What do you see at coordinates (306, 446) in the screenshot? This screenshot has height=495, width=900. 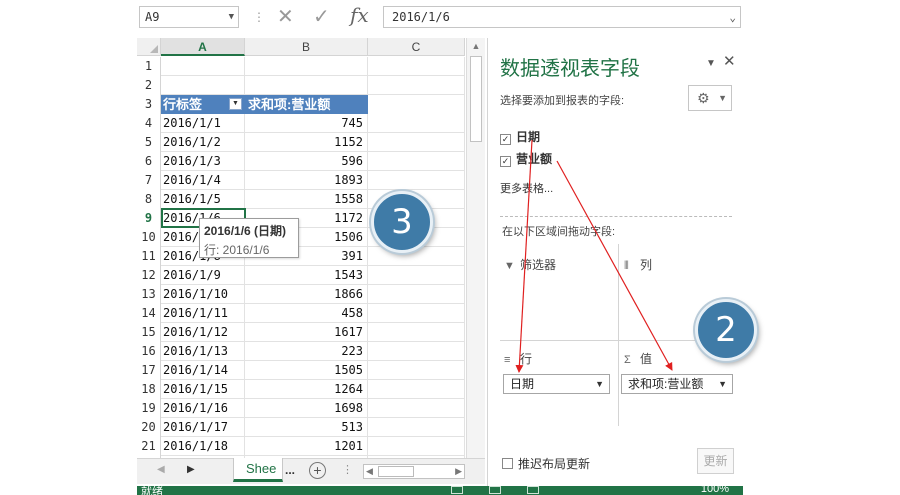 I see `revenue-cell: 1201` at bounding box center [306, 446].